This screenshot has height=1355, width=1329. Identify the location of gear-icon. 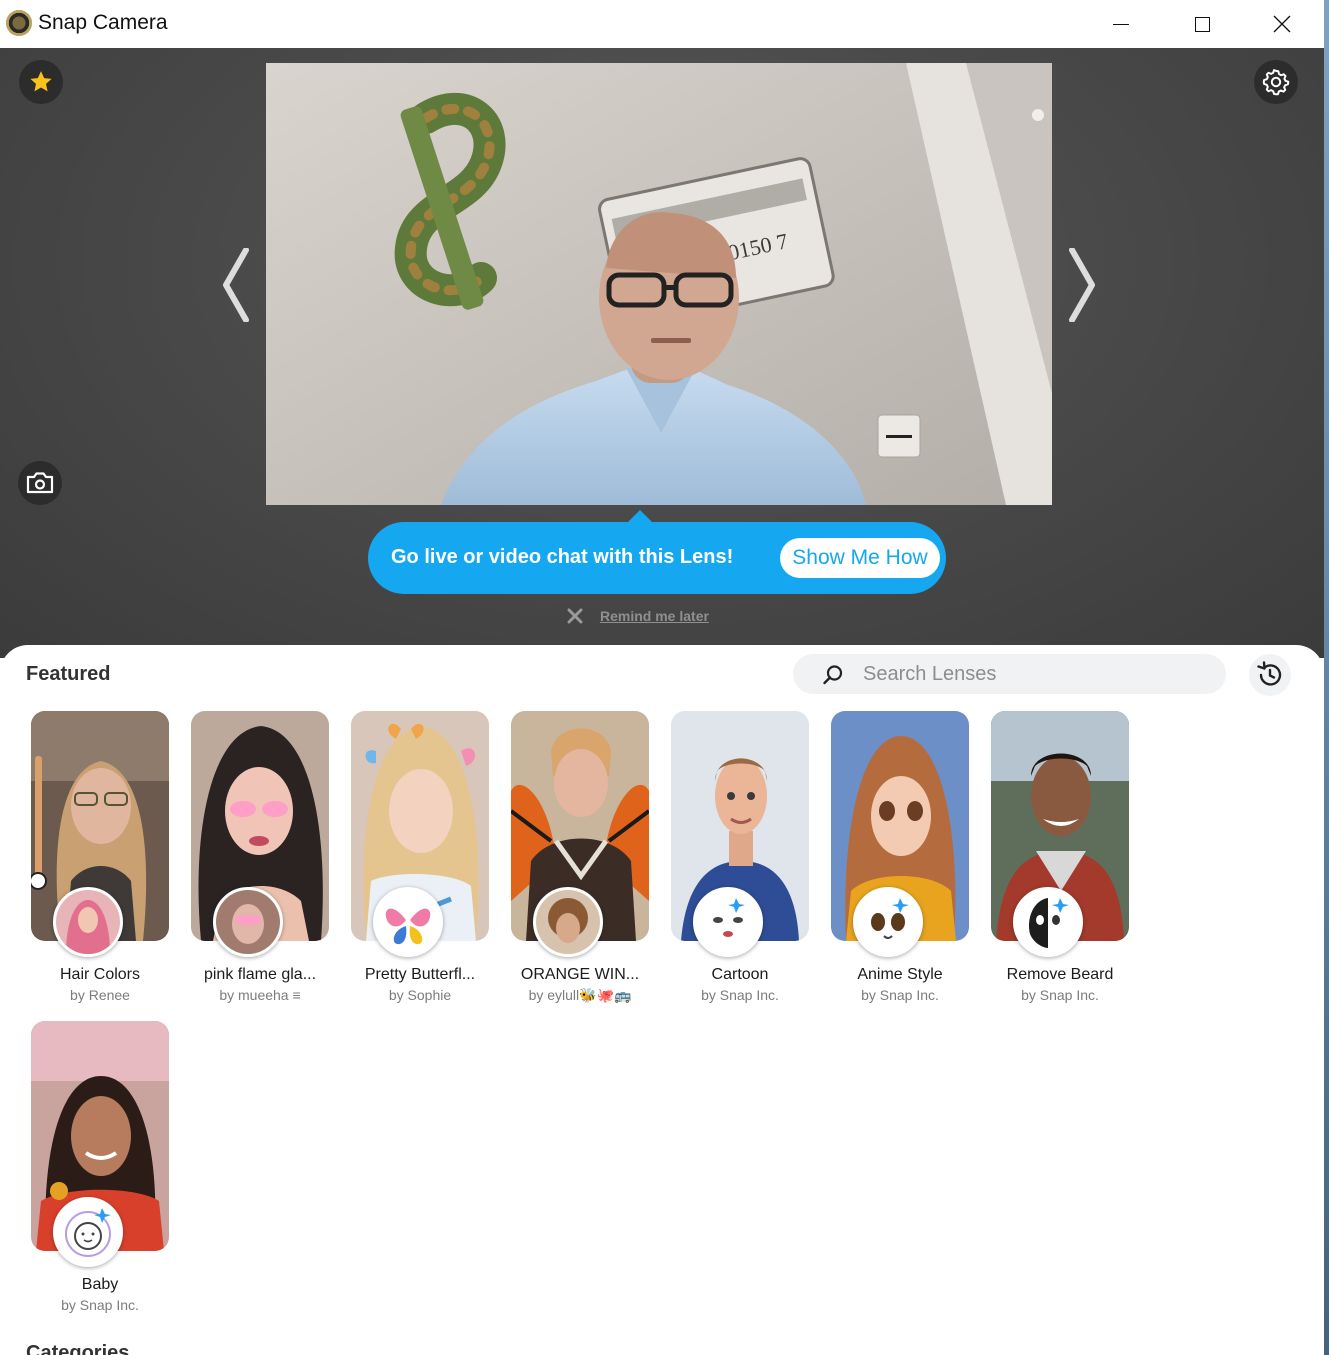
(1276, 82).